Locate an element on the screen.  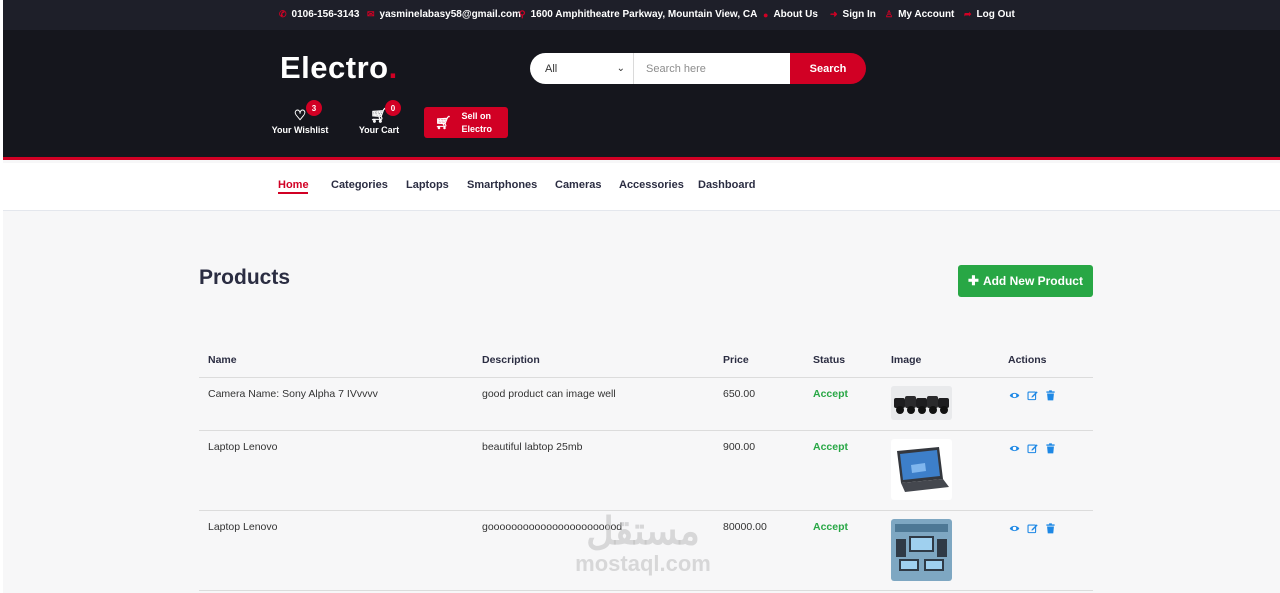
sell-label-line2: Electro is located at coordinates (477, 128).